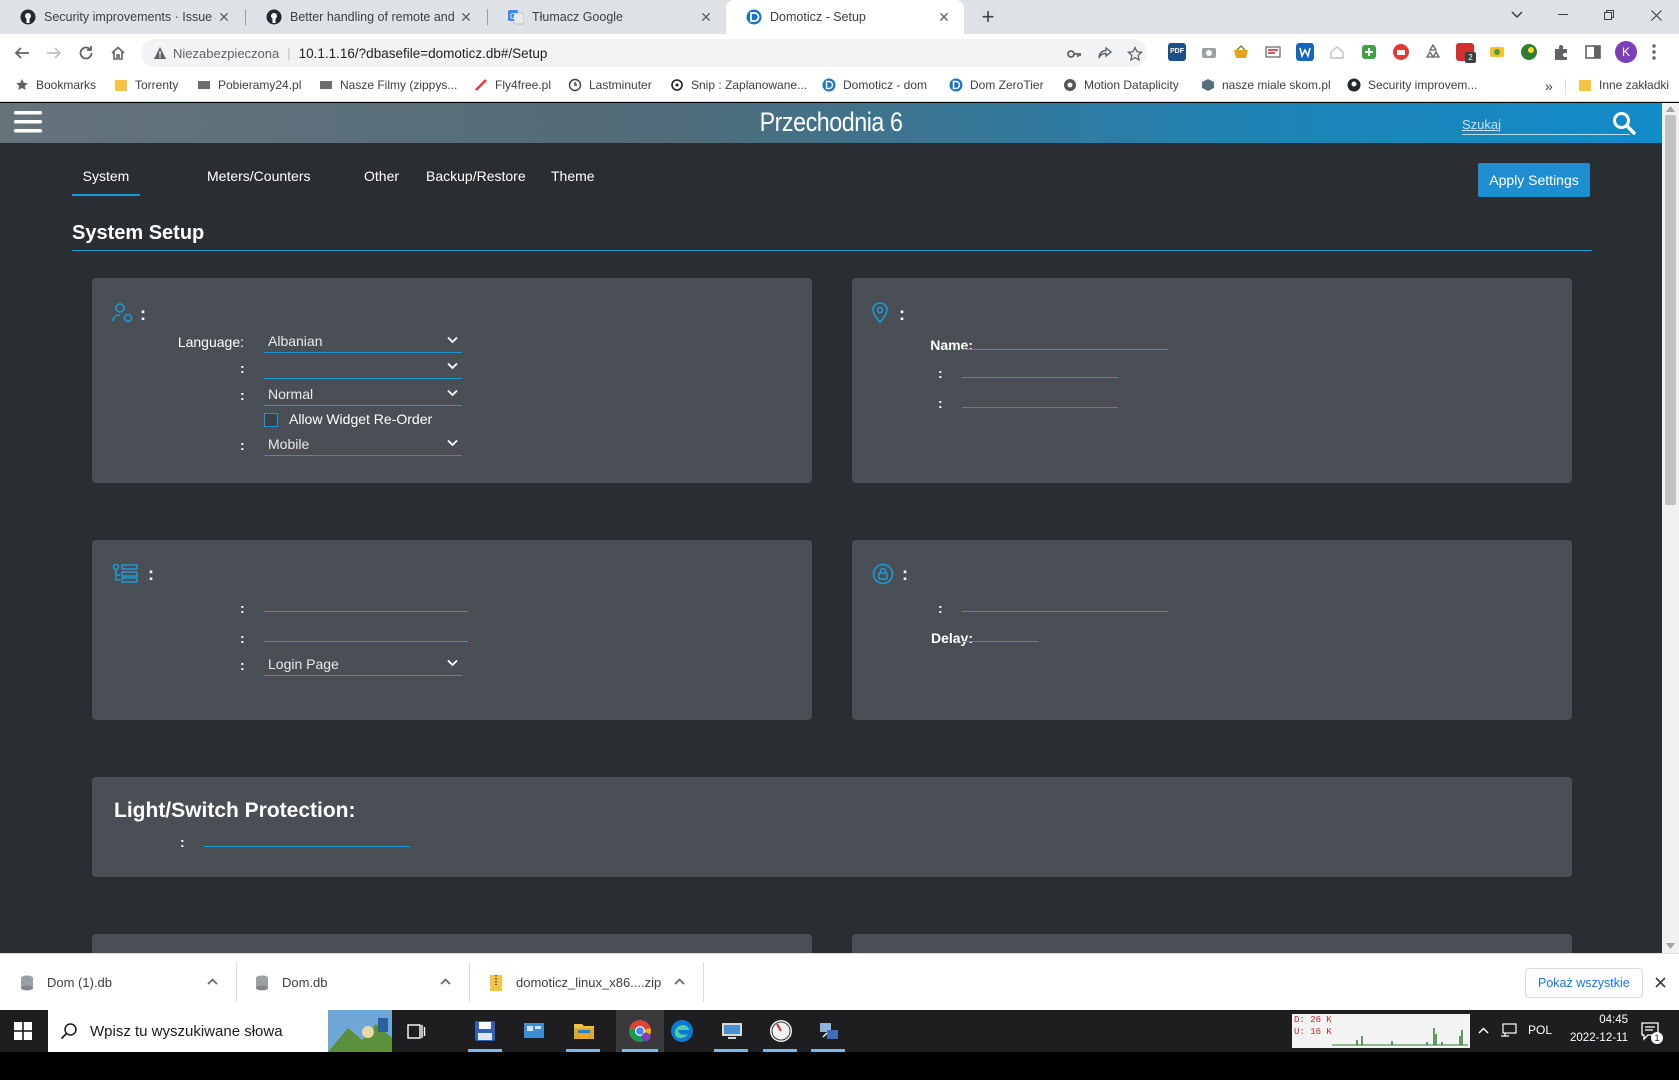  What do you see at coordinates (363, 395) in the screenshot?
I see `setting-select-3: Normal` at bounding box center [363, 395].